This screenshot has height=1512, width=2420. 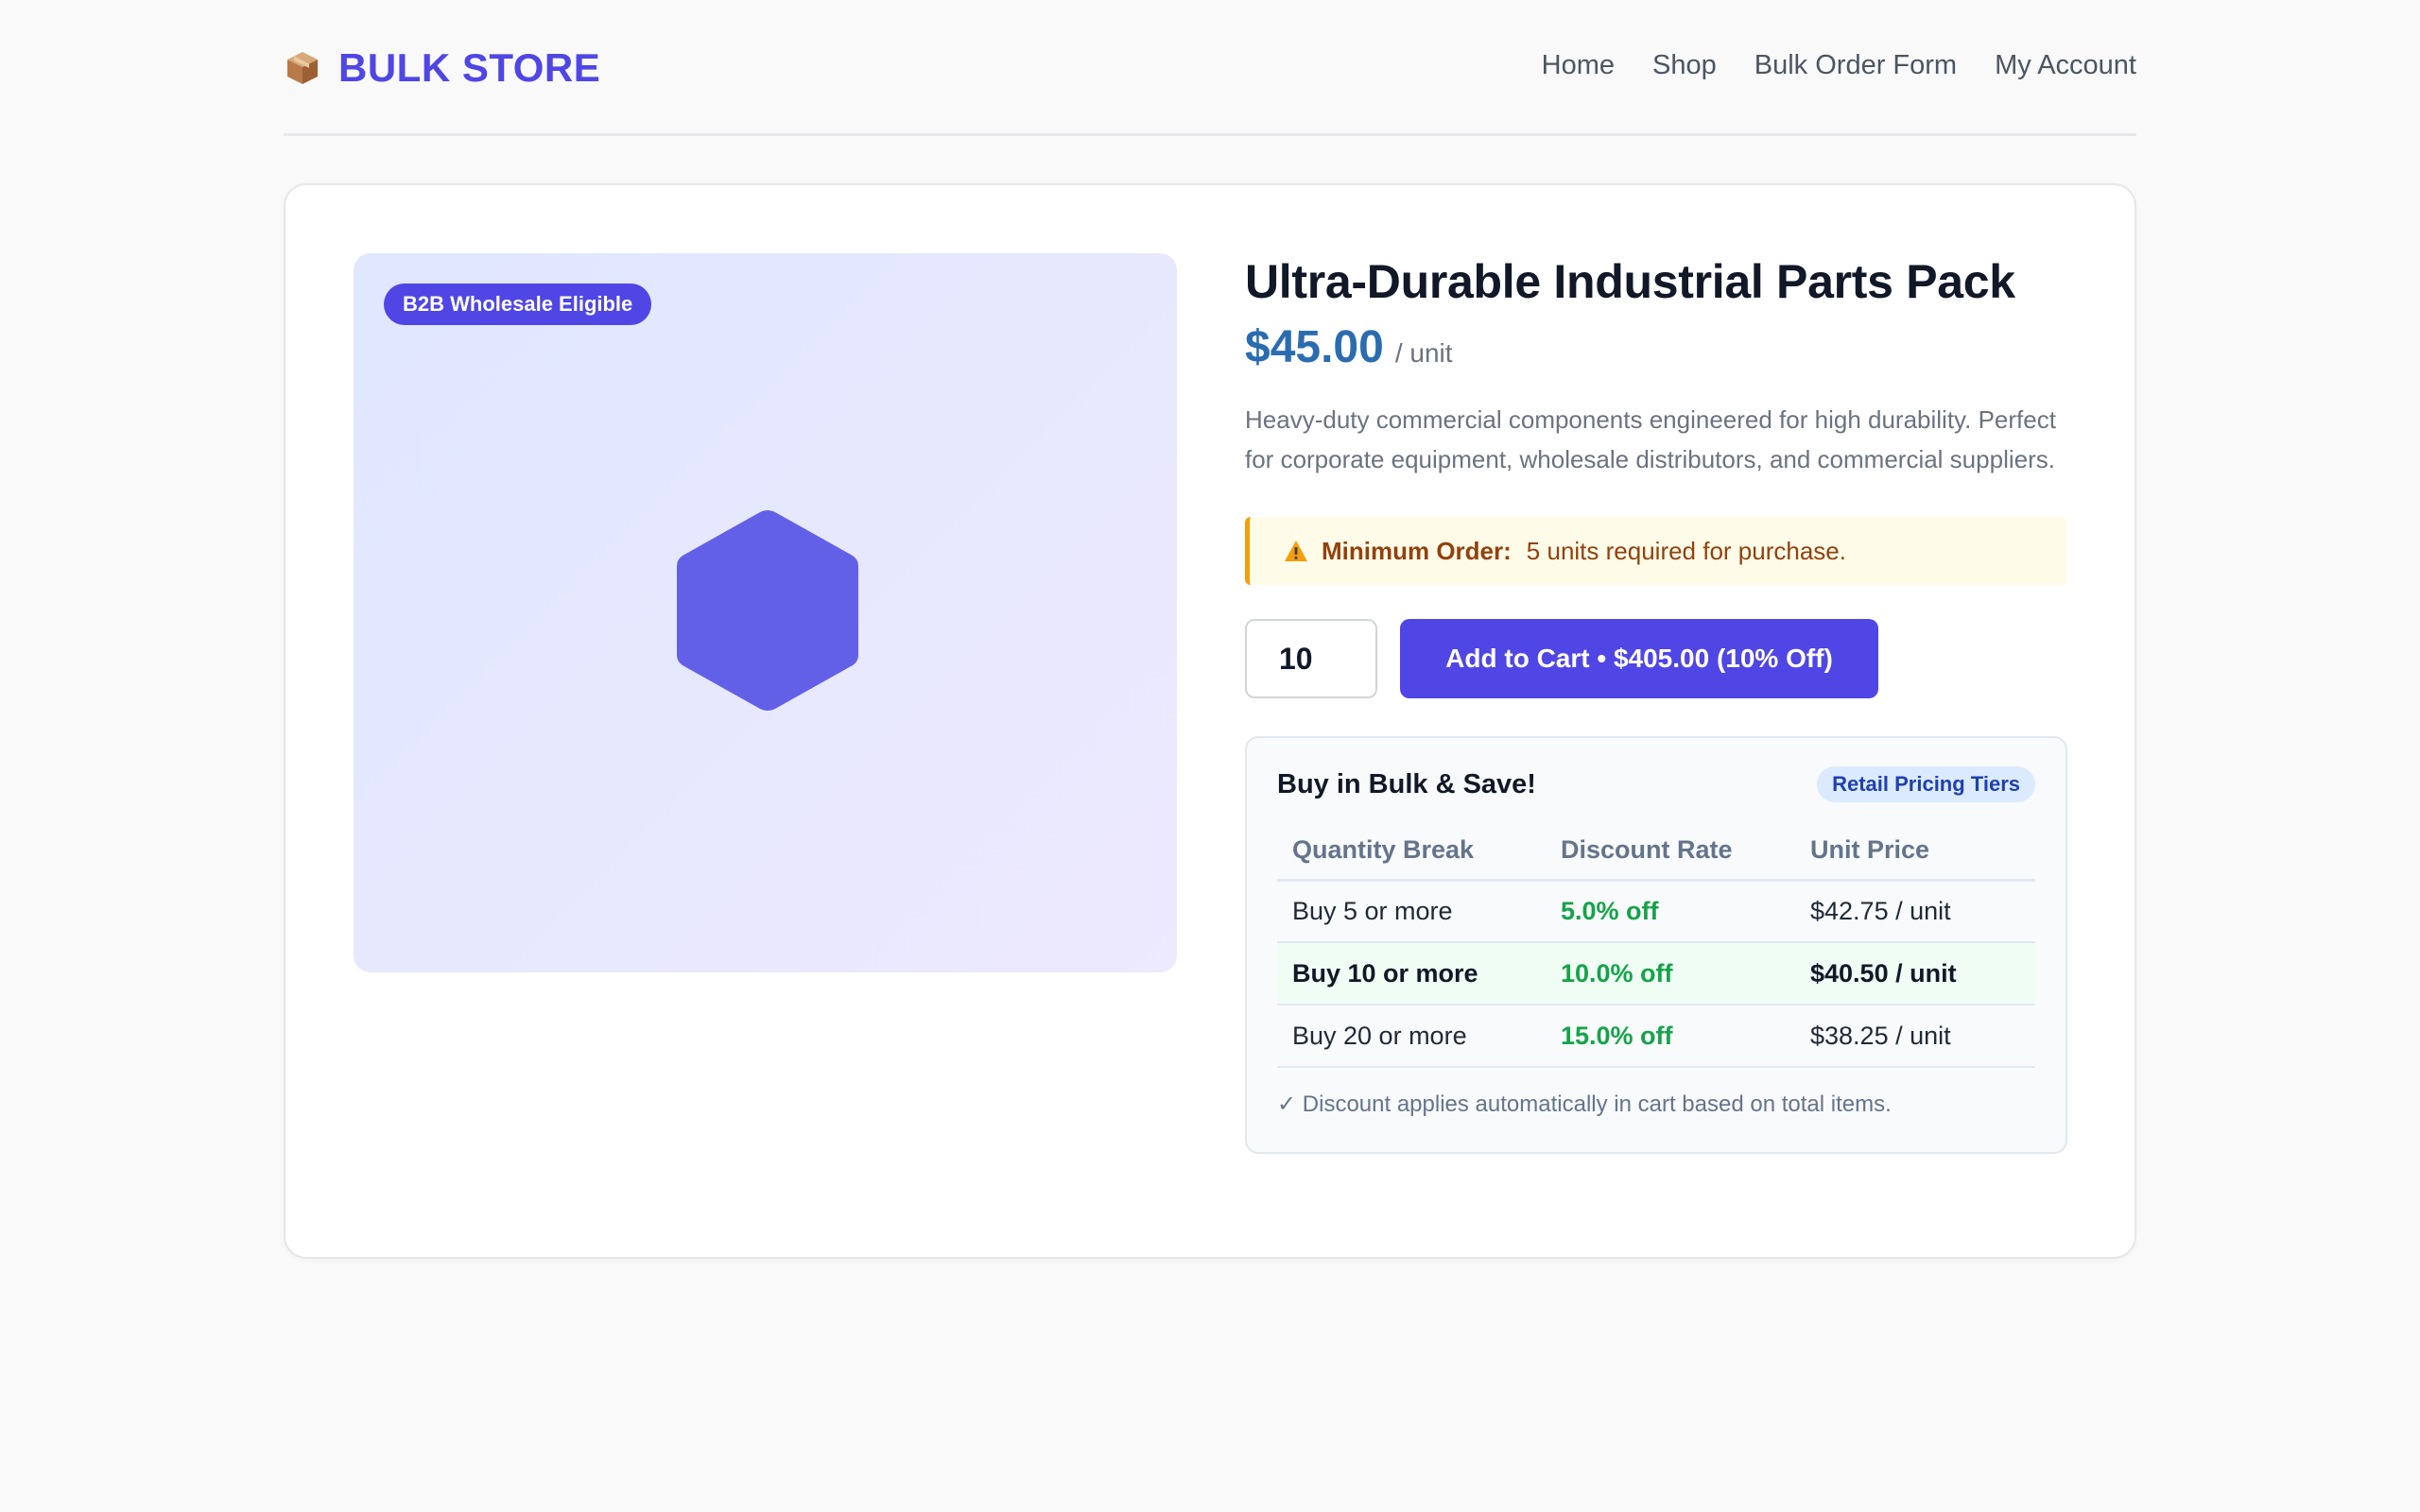 I want to click on table-header-row: Quantity Break Discount Rate Unit Price, so click(x=1656, y=851).